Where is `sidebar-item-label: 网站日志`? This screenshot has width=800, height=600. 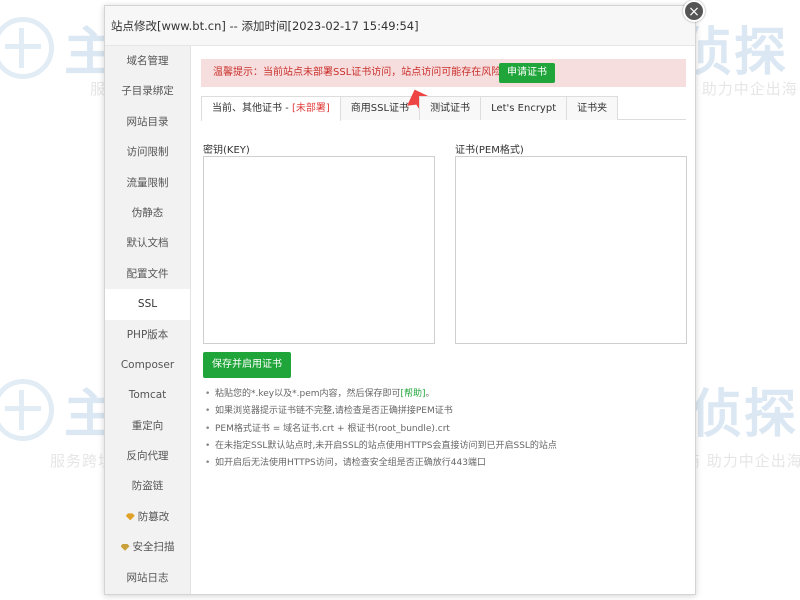
sidebar-item-label: 网站日志 is located at coordinates (147, 577).